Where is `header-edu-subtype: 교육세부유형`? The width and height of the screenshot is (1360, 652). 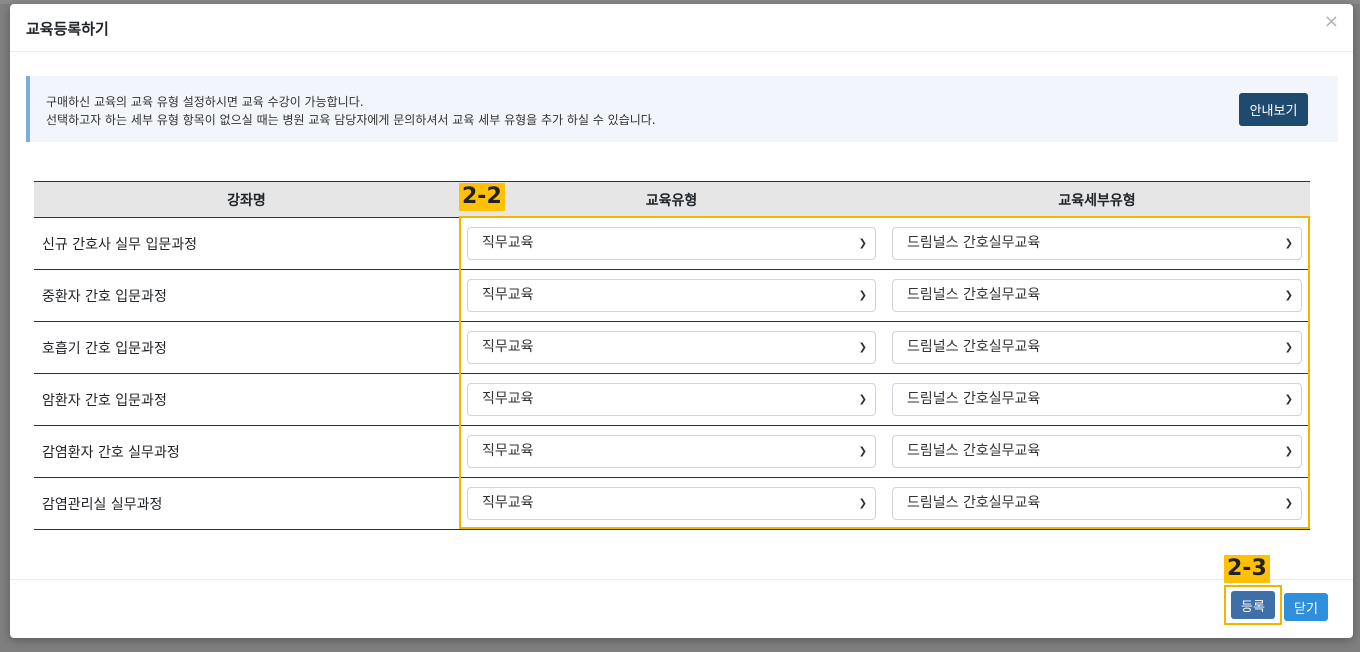
header-edu-subtype: 교육세부유형 is located at coordinates (1097, 199).